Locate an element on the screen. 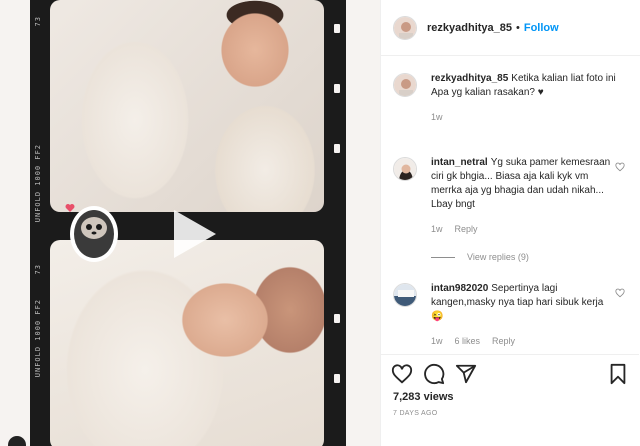  heart-icon is located at coordinates (402, 374).